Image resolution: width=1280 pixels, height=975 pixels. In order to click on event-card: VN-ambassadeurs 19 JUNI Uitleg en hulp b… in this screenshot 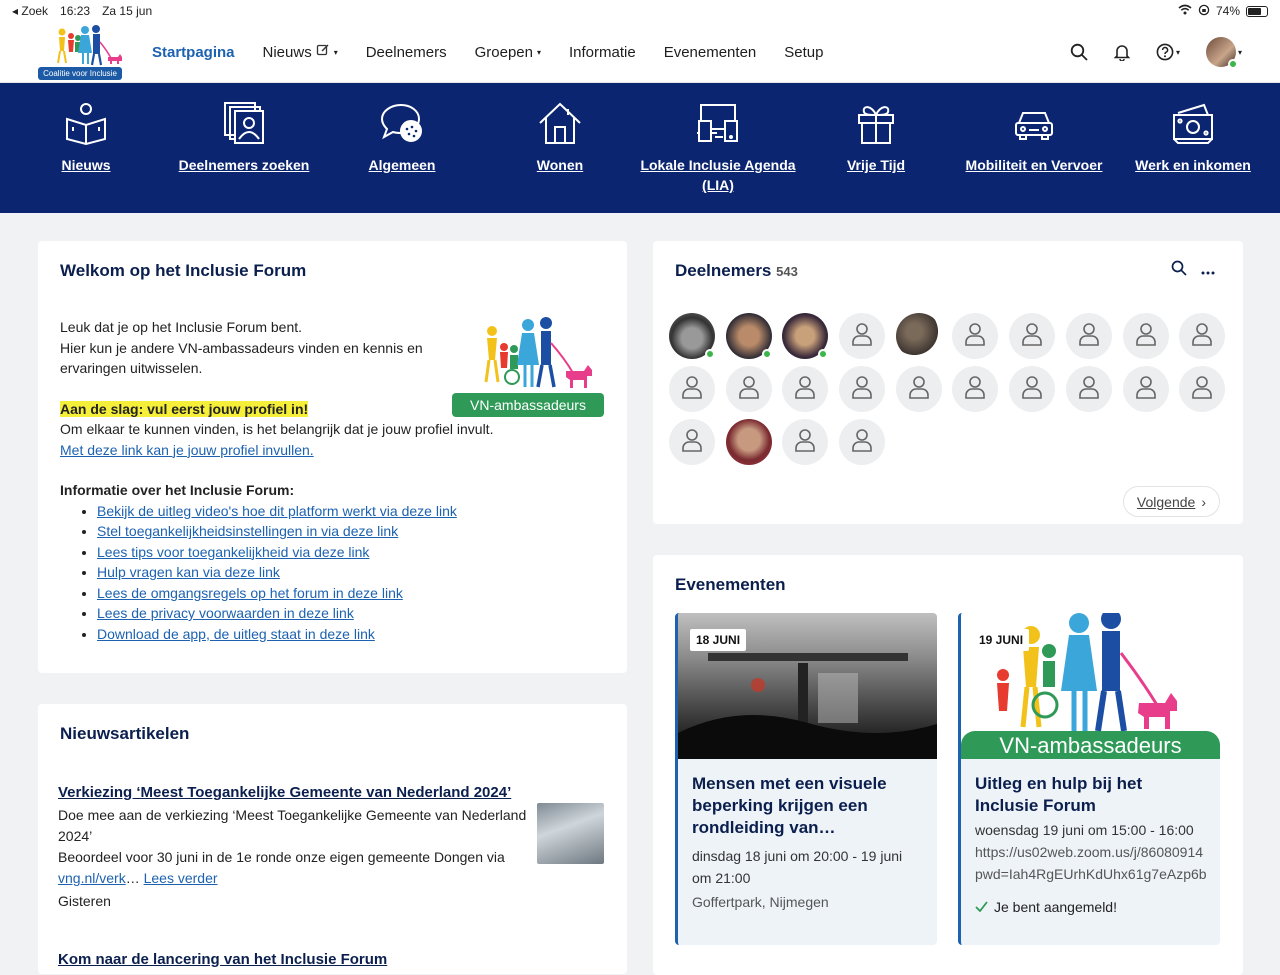, I will do `click(1089, 779)`.